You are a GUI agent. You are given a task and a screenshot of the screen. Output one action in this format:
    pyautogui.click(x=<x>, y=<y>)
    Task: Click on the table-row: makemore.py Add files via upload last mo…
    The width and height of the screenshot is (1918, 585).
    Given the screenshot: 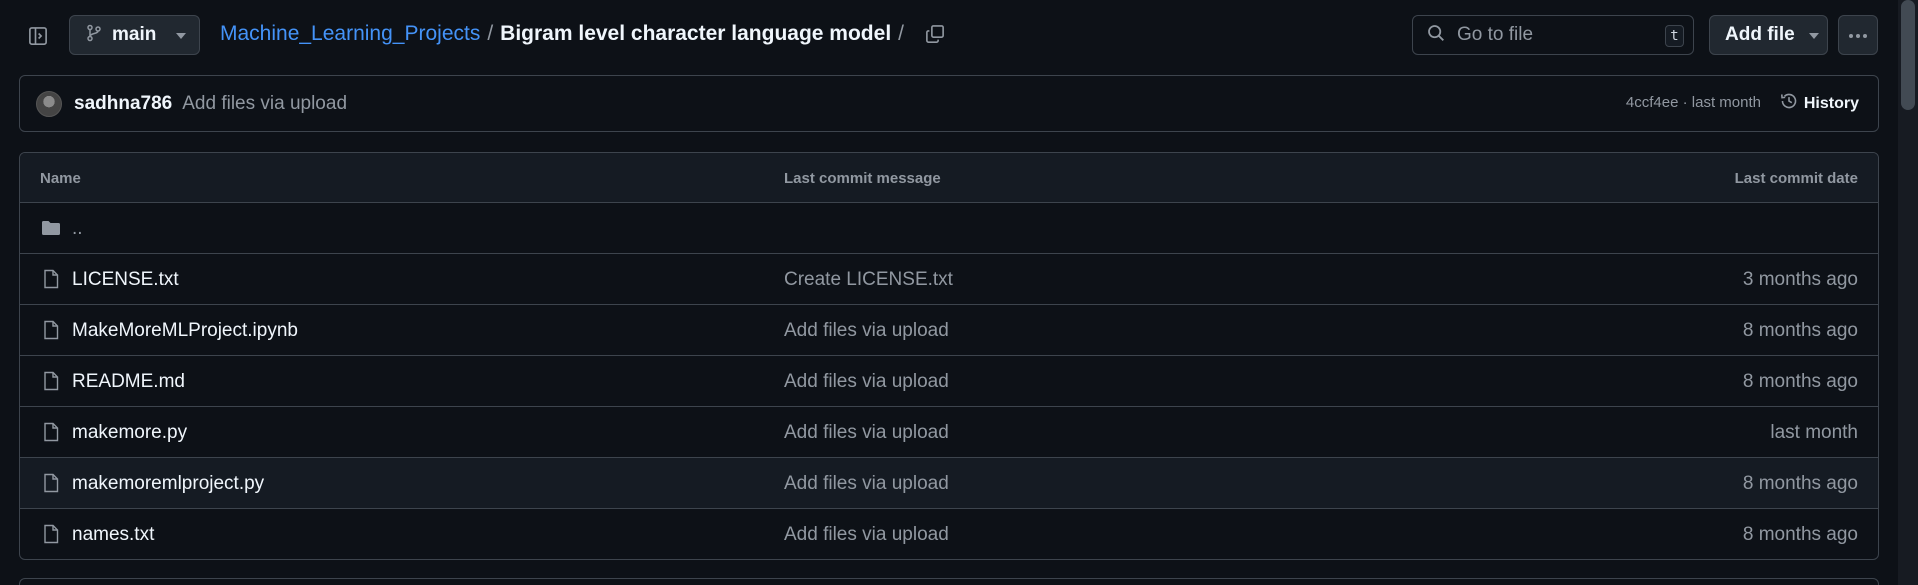 What is the action you would take?
    pyautogui.click(x=949, y=432)
    